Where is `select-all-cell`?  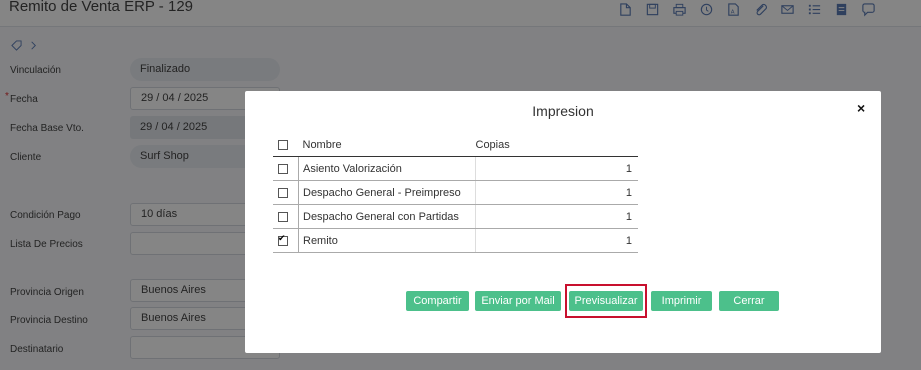 select-all-cell is located at coordinates (286, 145).